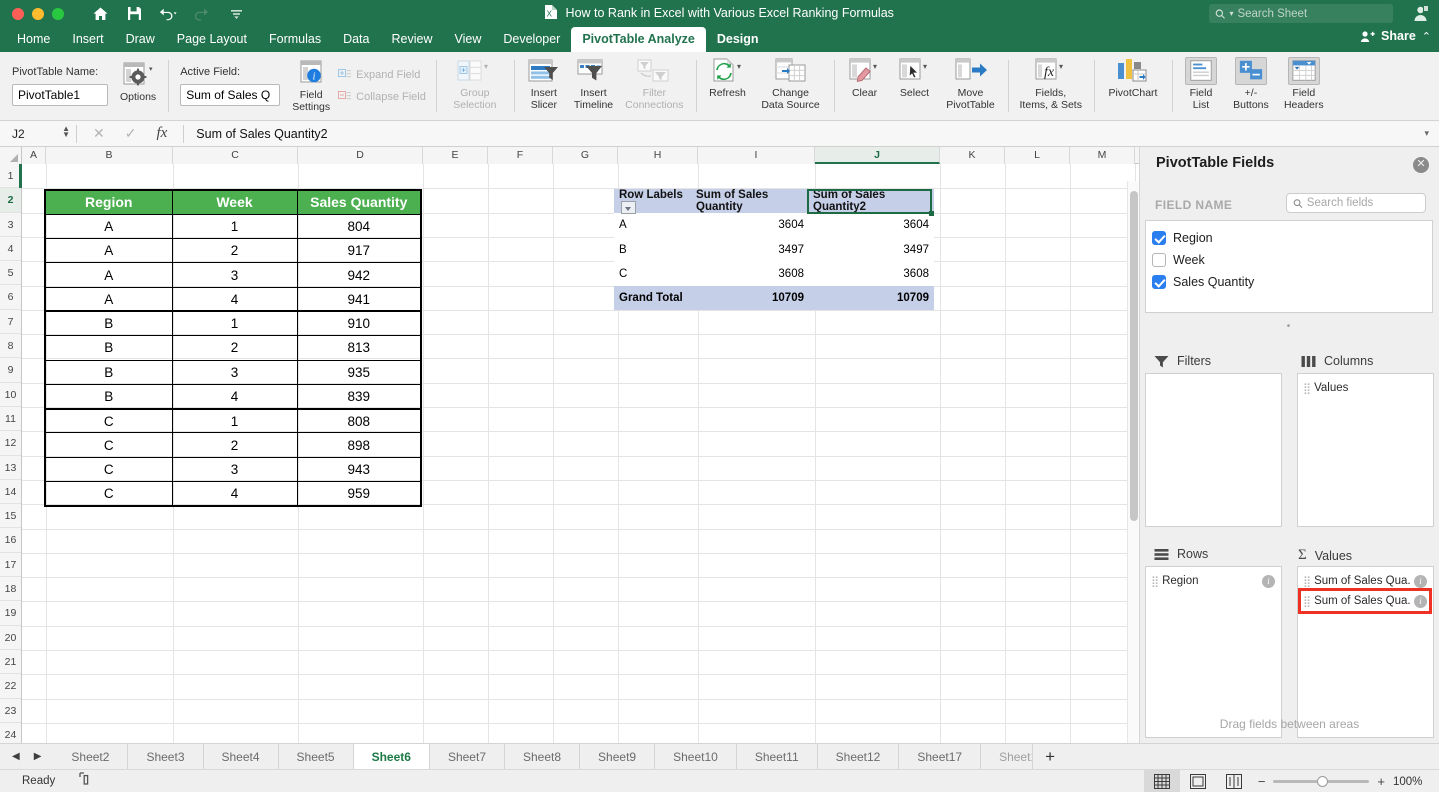 Image resolution: width=1439 pixels, height=792 pixels. I want to click on table-row: C 2 898, so click(233, 445).